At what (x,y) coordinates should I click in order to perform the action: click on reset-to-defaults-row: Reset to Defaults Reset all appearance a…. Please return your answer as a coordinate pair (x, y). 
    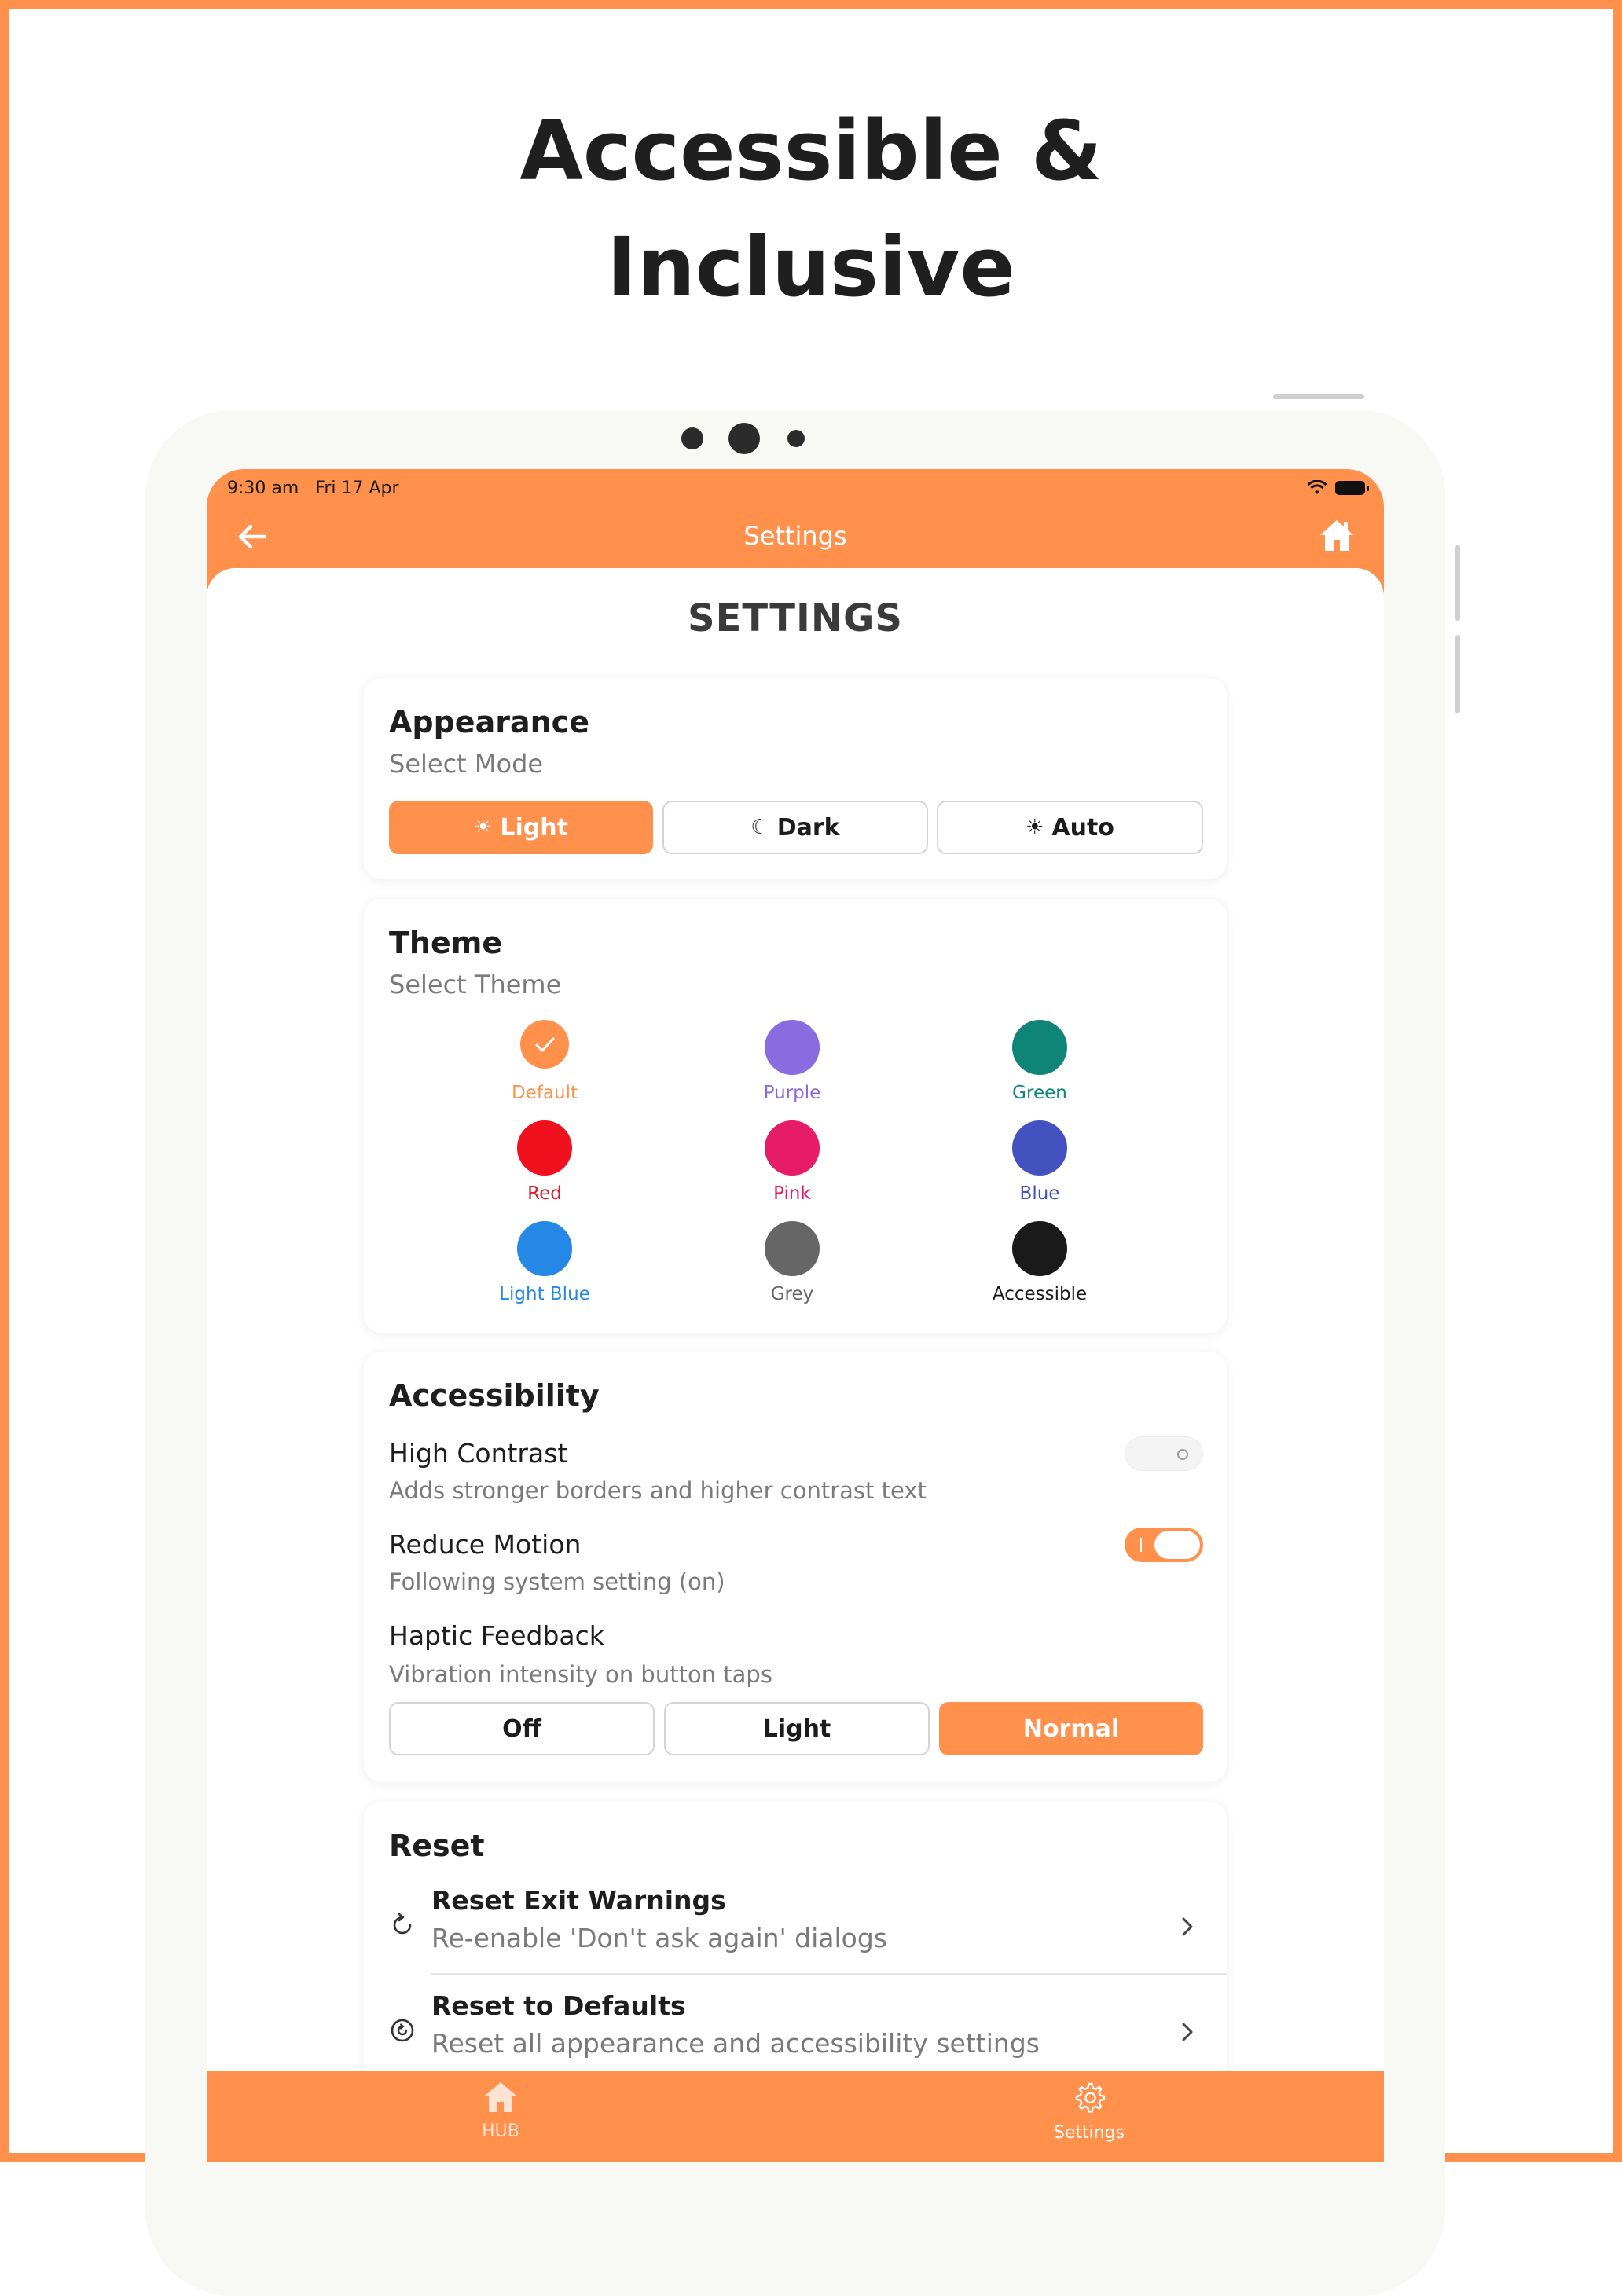
    Looking at the image, I should click on (795, 2033).